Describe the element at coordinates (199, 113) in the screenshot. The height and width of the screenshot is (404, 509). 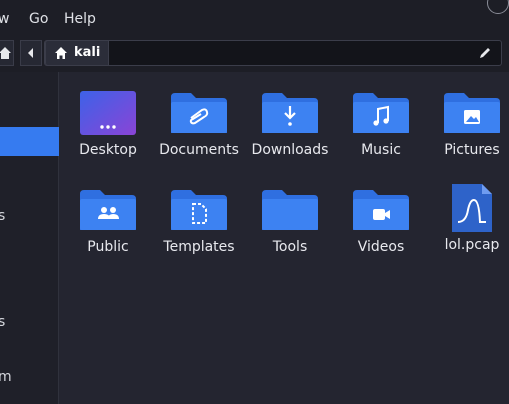
I see `documents-folder-icon` at that location.